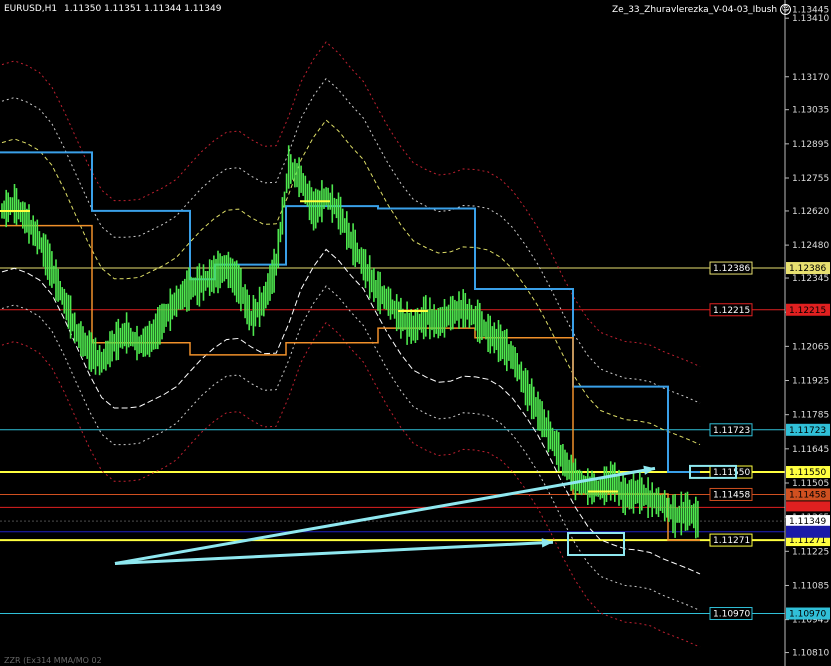  Describe the element at coordinates (731, 541) in the screenshot. I see `level-label: 1.11271` at that location.